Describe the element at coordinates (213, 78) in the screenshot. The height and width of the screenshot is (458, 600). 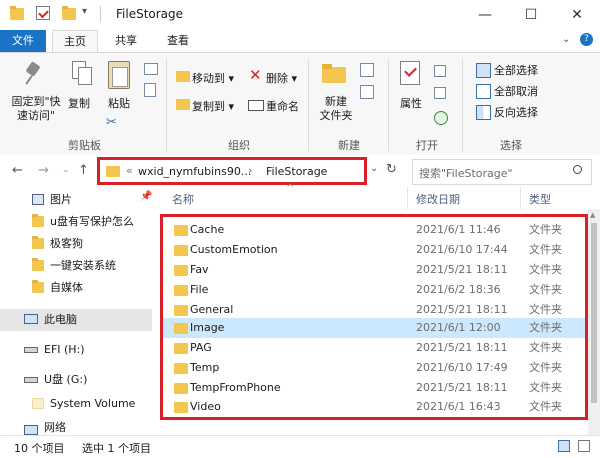
I see `move-to-button: 移动到 ▾` at that location.